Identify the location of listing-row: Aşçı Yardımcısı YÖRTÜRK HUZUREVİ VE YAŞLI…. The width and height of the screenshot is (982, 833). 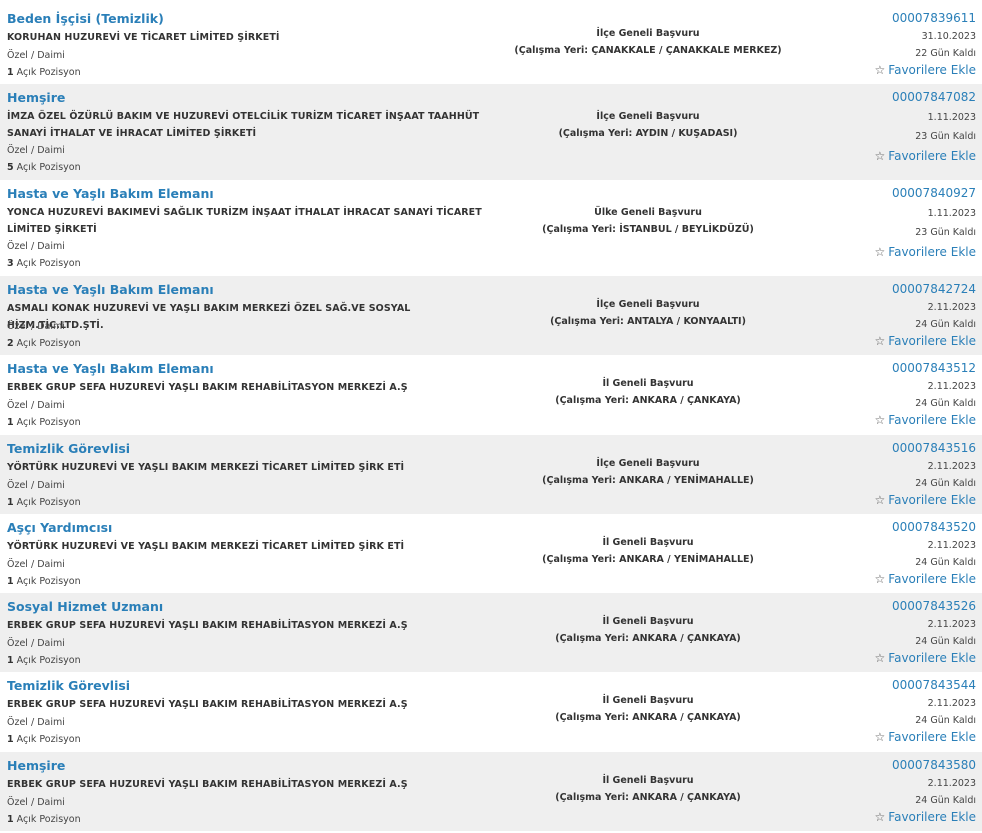
(491, 553).